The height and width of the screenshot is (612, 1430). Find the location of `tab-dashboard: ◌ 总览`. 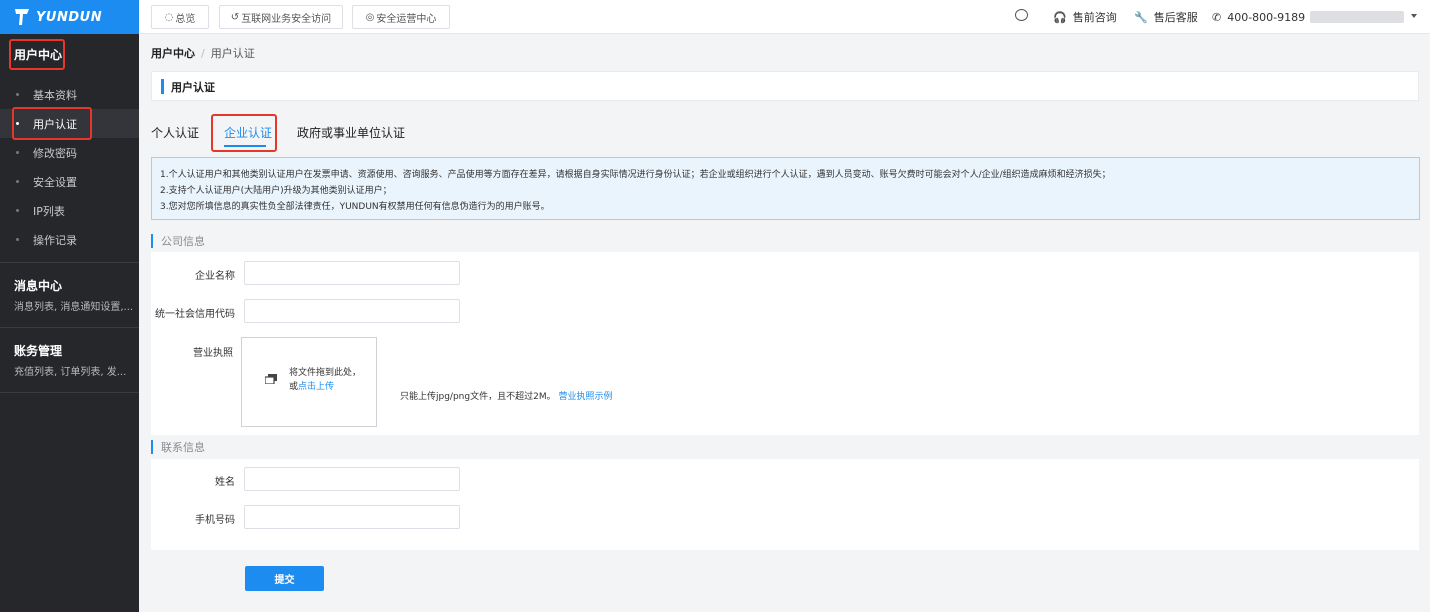

tab-dashboard: ◌ 总览 is located at coordinates (180, 17).